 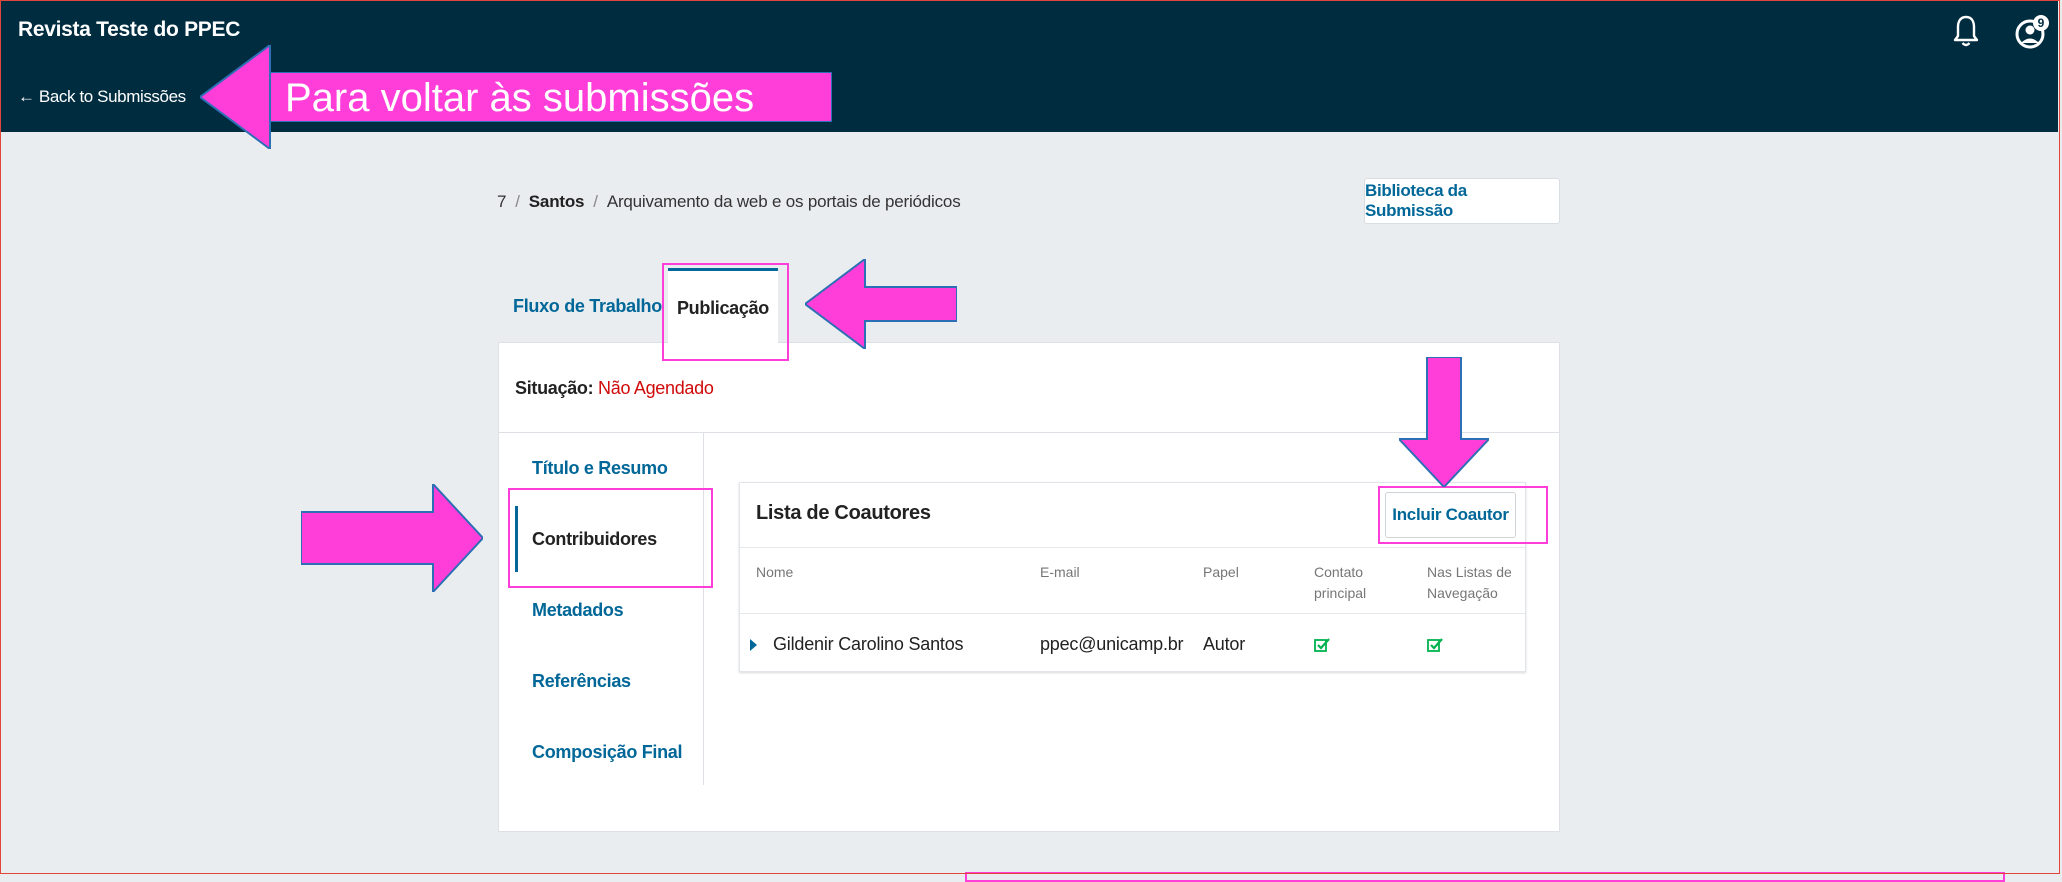 What do you see at coordinates (775, 572) in the screenshot?
I see `column-header-name: Nome` at bounding box center [775, 572].